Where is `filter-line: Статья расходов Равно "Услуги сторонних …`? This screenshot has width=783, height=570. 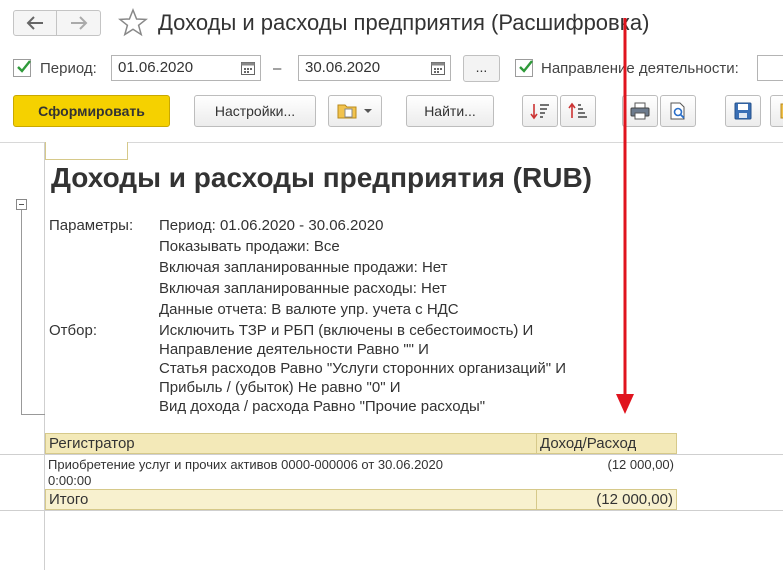 filter-line: Статья расходов Равно "Услуги сторонних … is located at coordinates (363, 368).